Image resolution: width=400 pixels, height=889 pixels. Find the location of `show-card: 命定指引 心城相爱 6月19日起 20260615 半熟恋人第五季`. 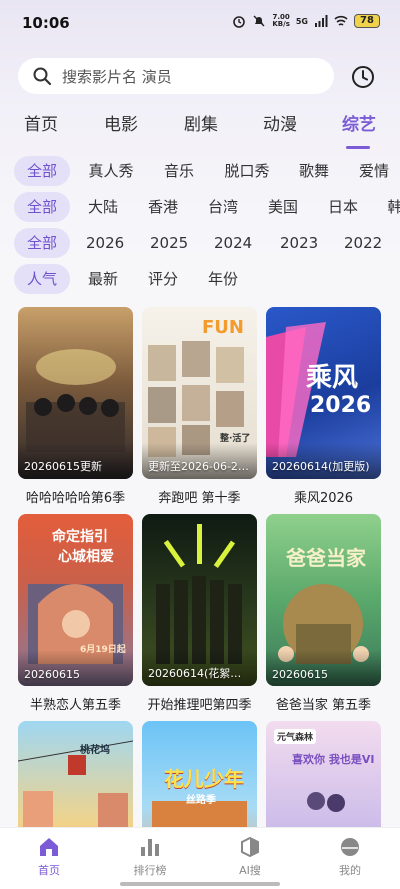

show-card: 命定指引 心城相爱 6月19日起 20260615 半熟恋人第五季 is located at coordinates (75, 613).